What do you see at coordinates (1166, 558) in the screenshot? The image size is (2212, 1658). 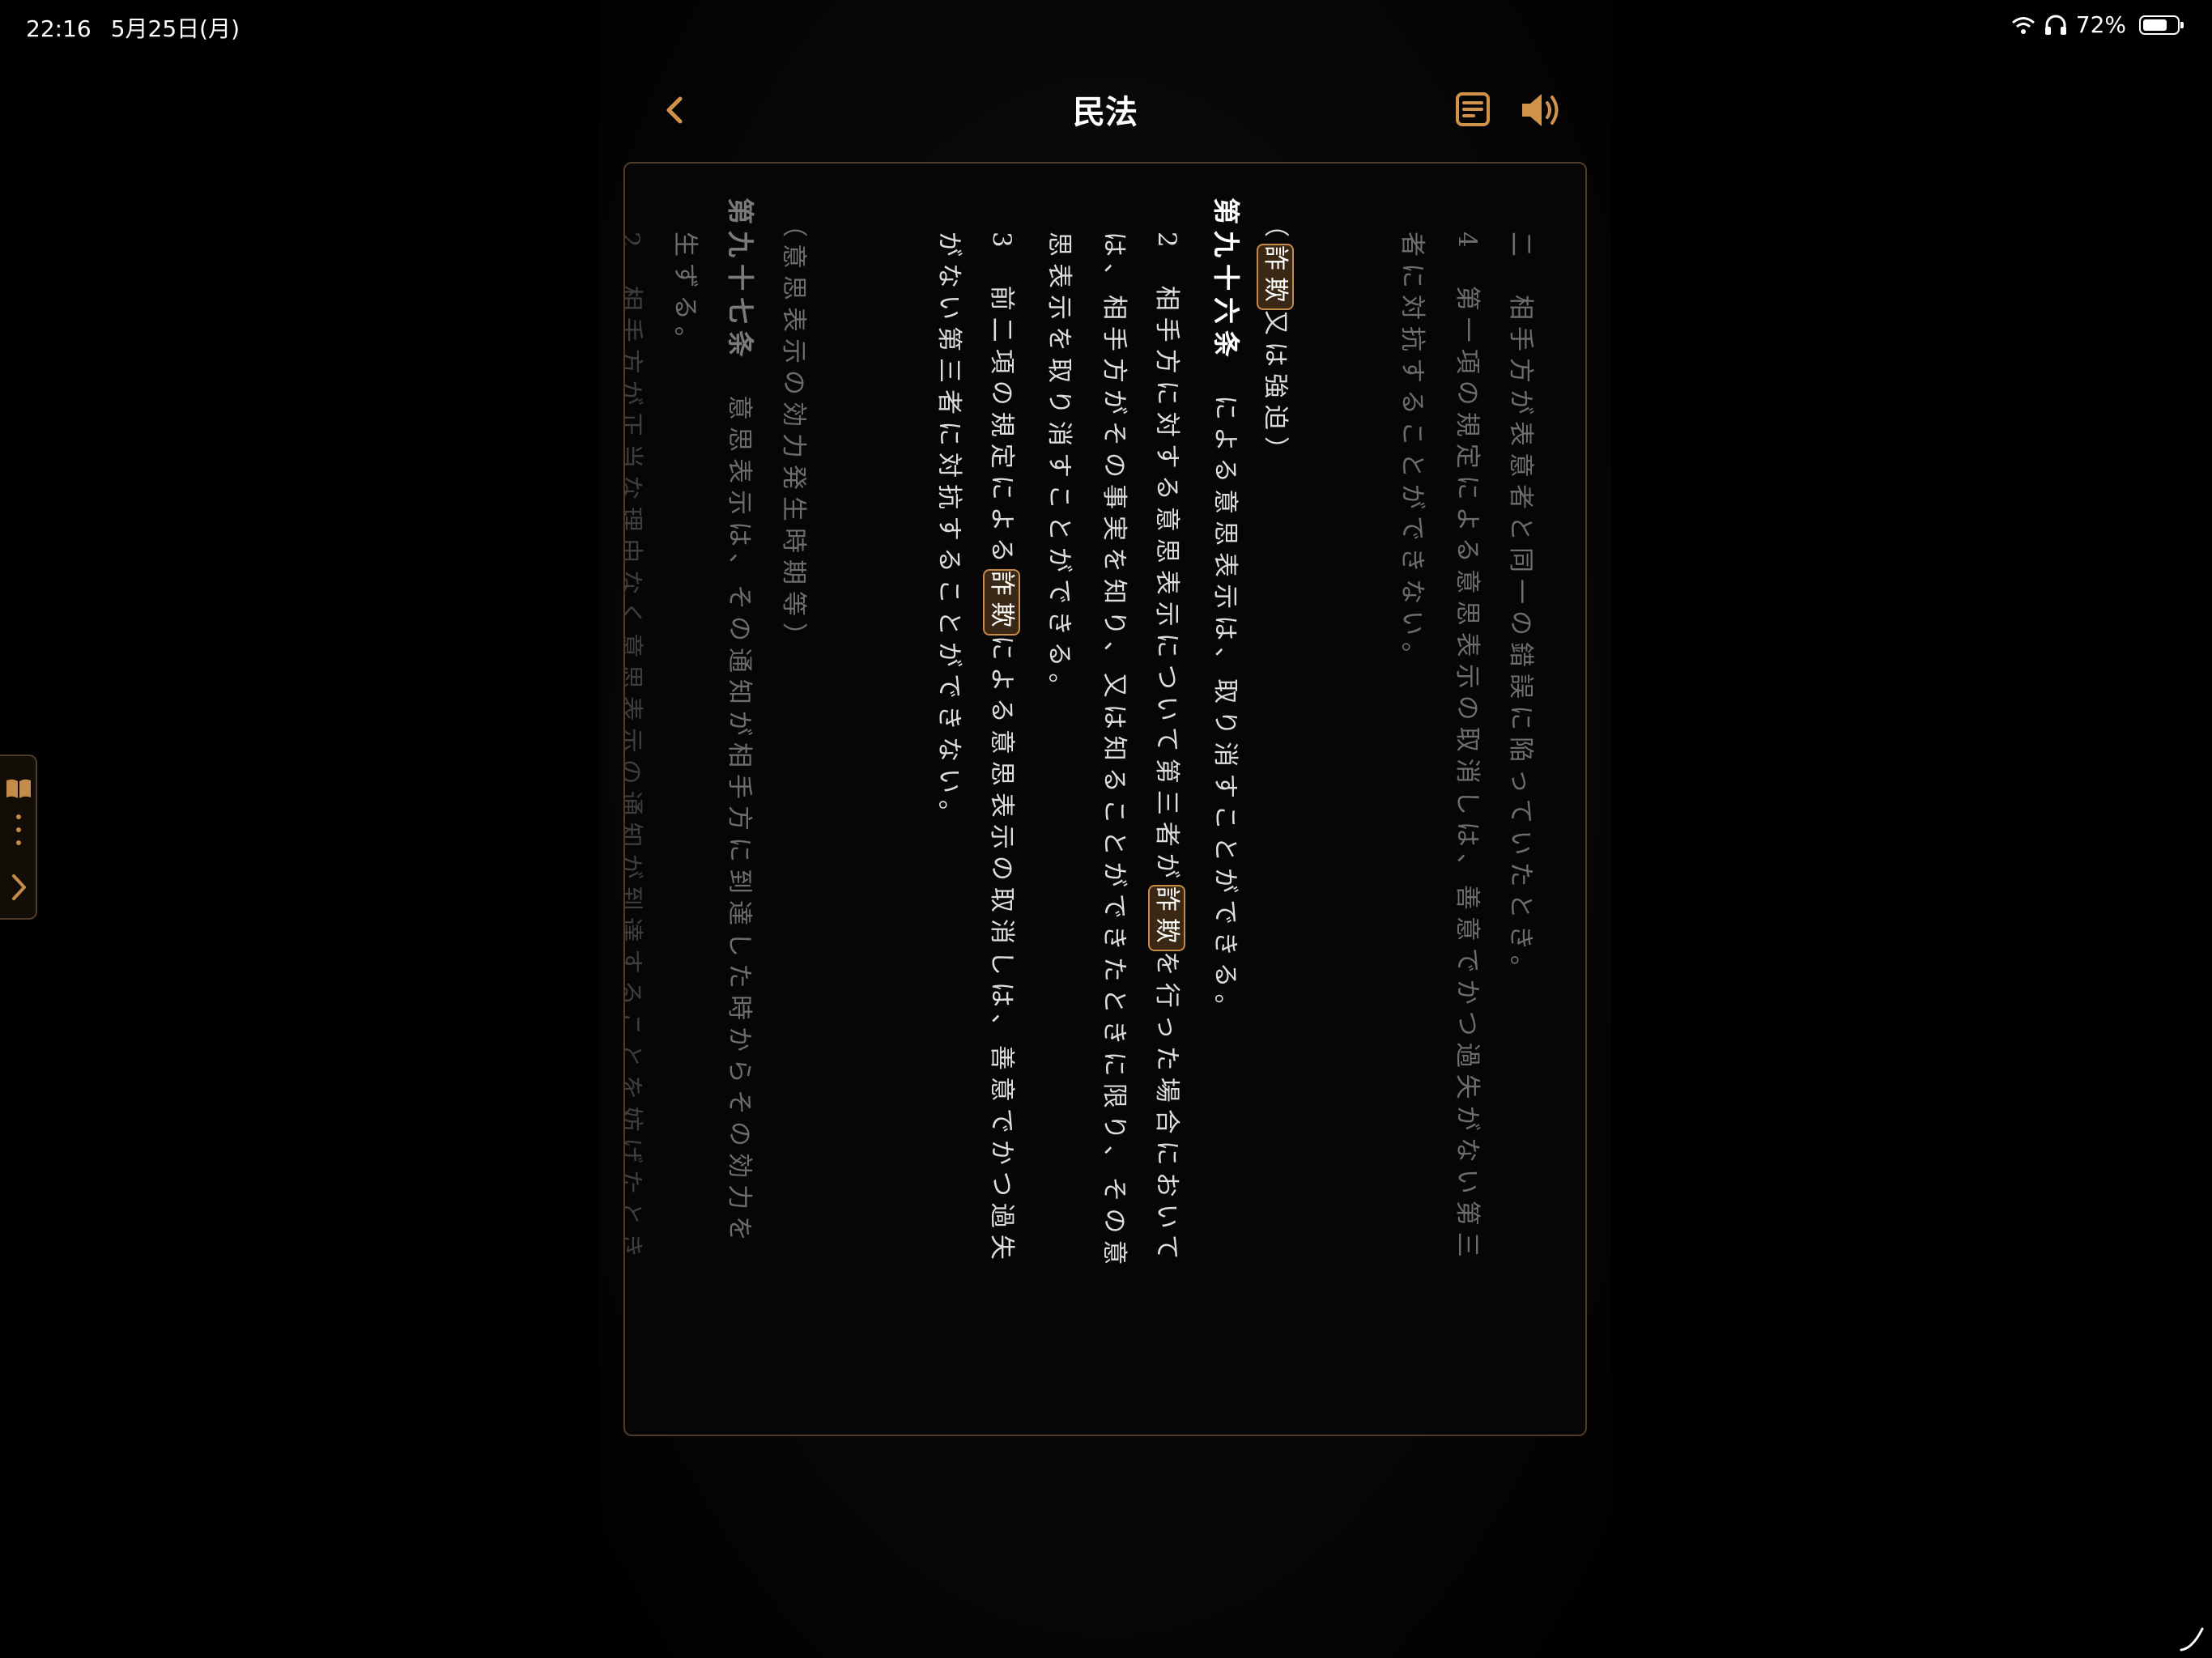 I see `p2-pre: 2 相手方に対する意思表示について第三者が` at bounding box center [1166, 558].